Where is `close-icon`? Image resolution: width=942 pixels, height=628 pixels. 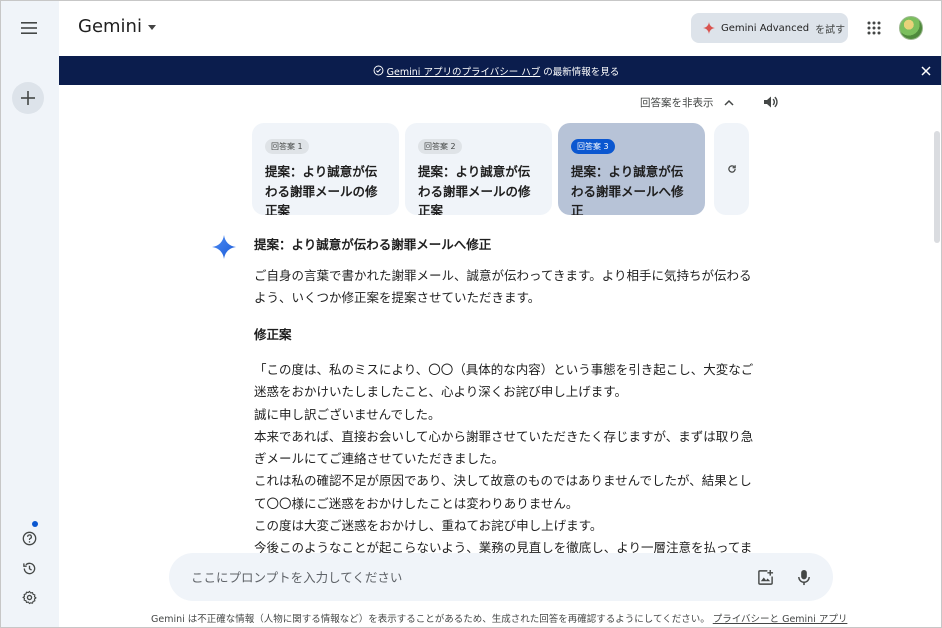 close-icon is located at coordinates (925, 70).